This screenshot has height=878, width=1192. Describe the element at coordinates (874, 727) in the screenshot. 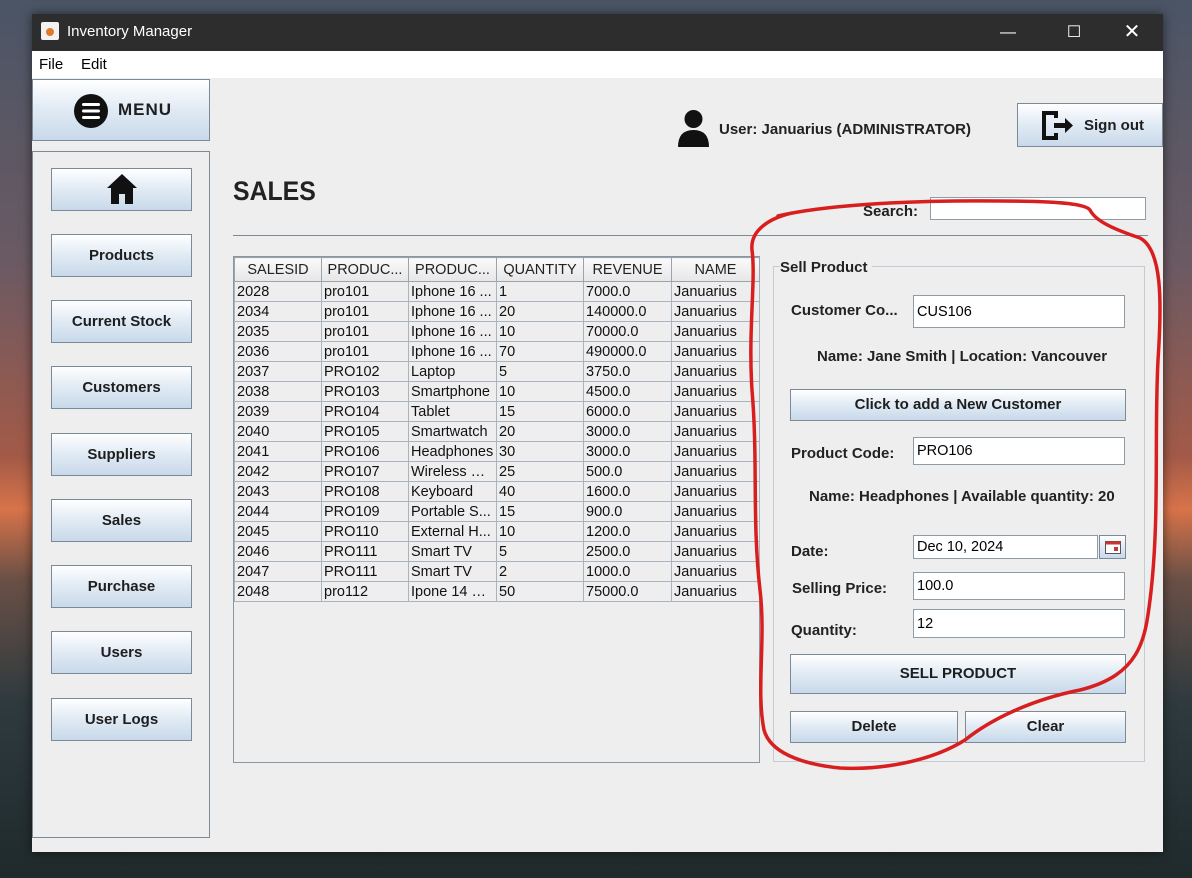

I see `delete-button: Delete` at that location.